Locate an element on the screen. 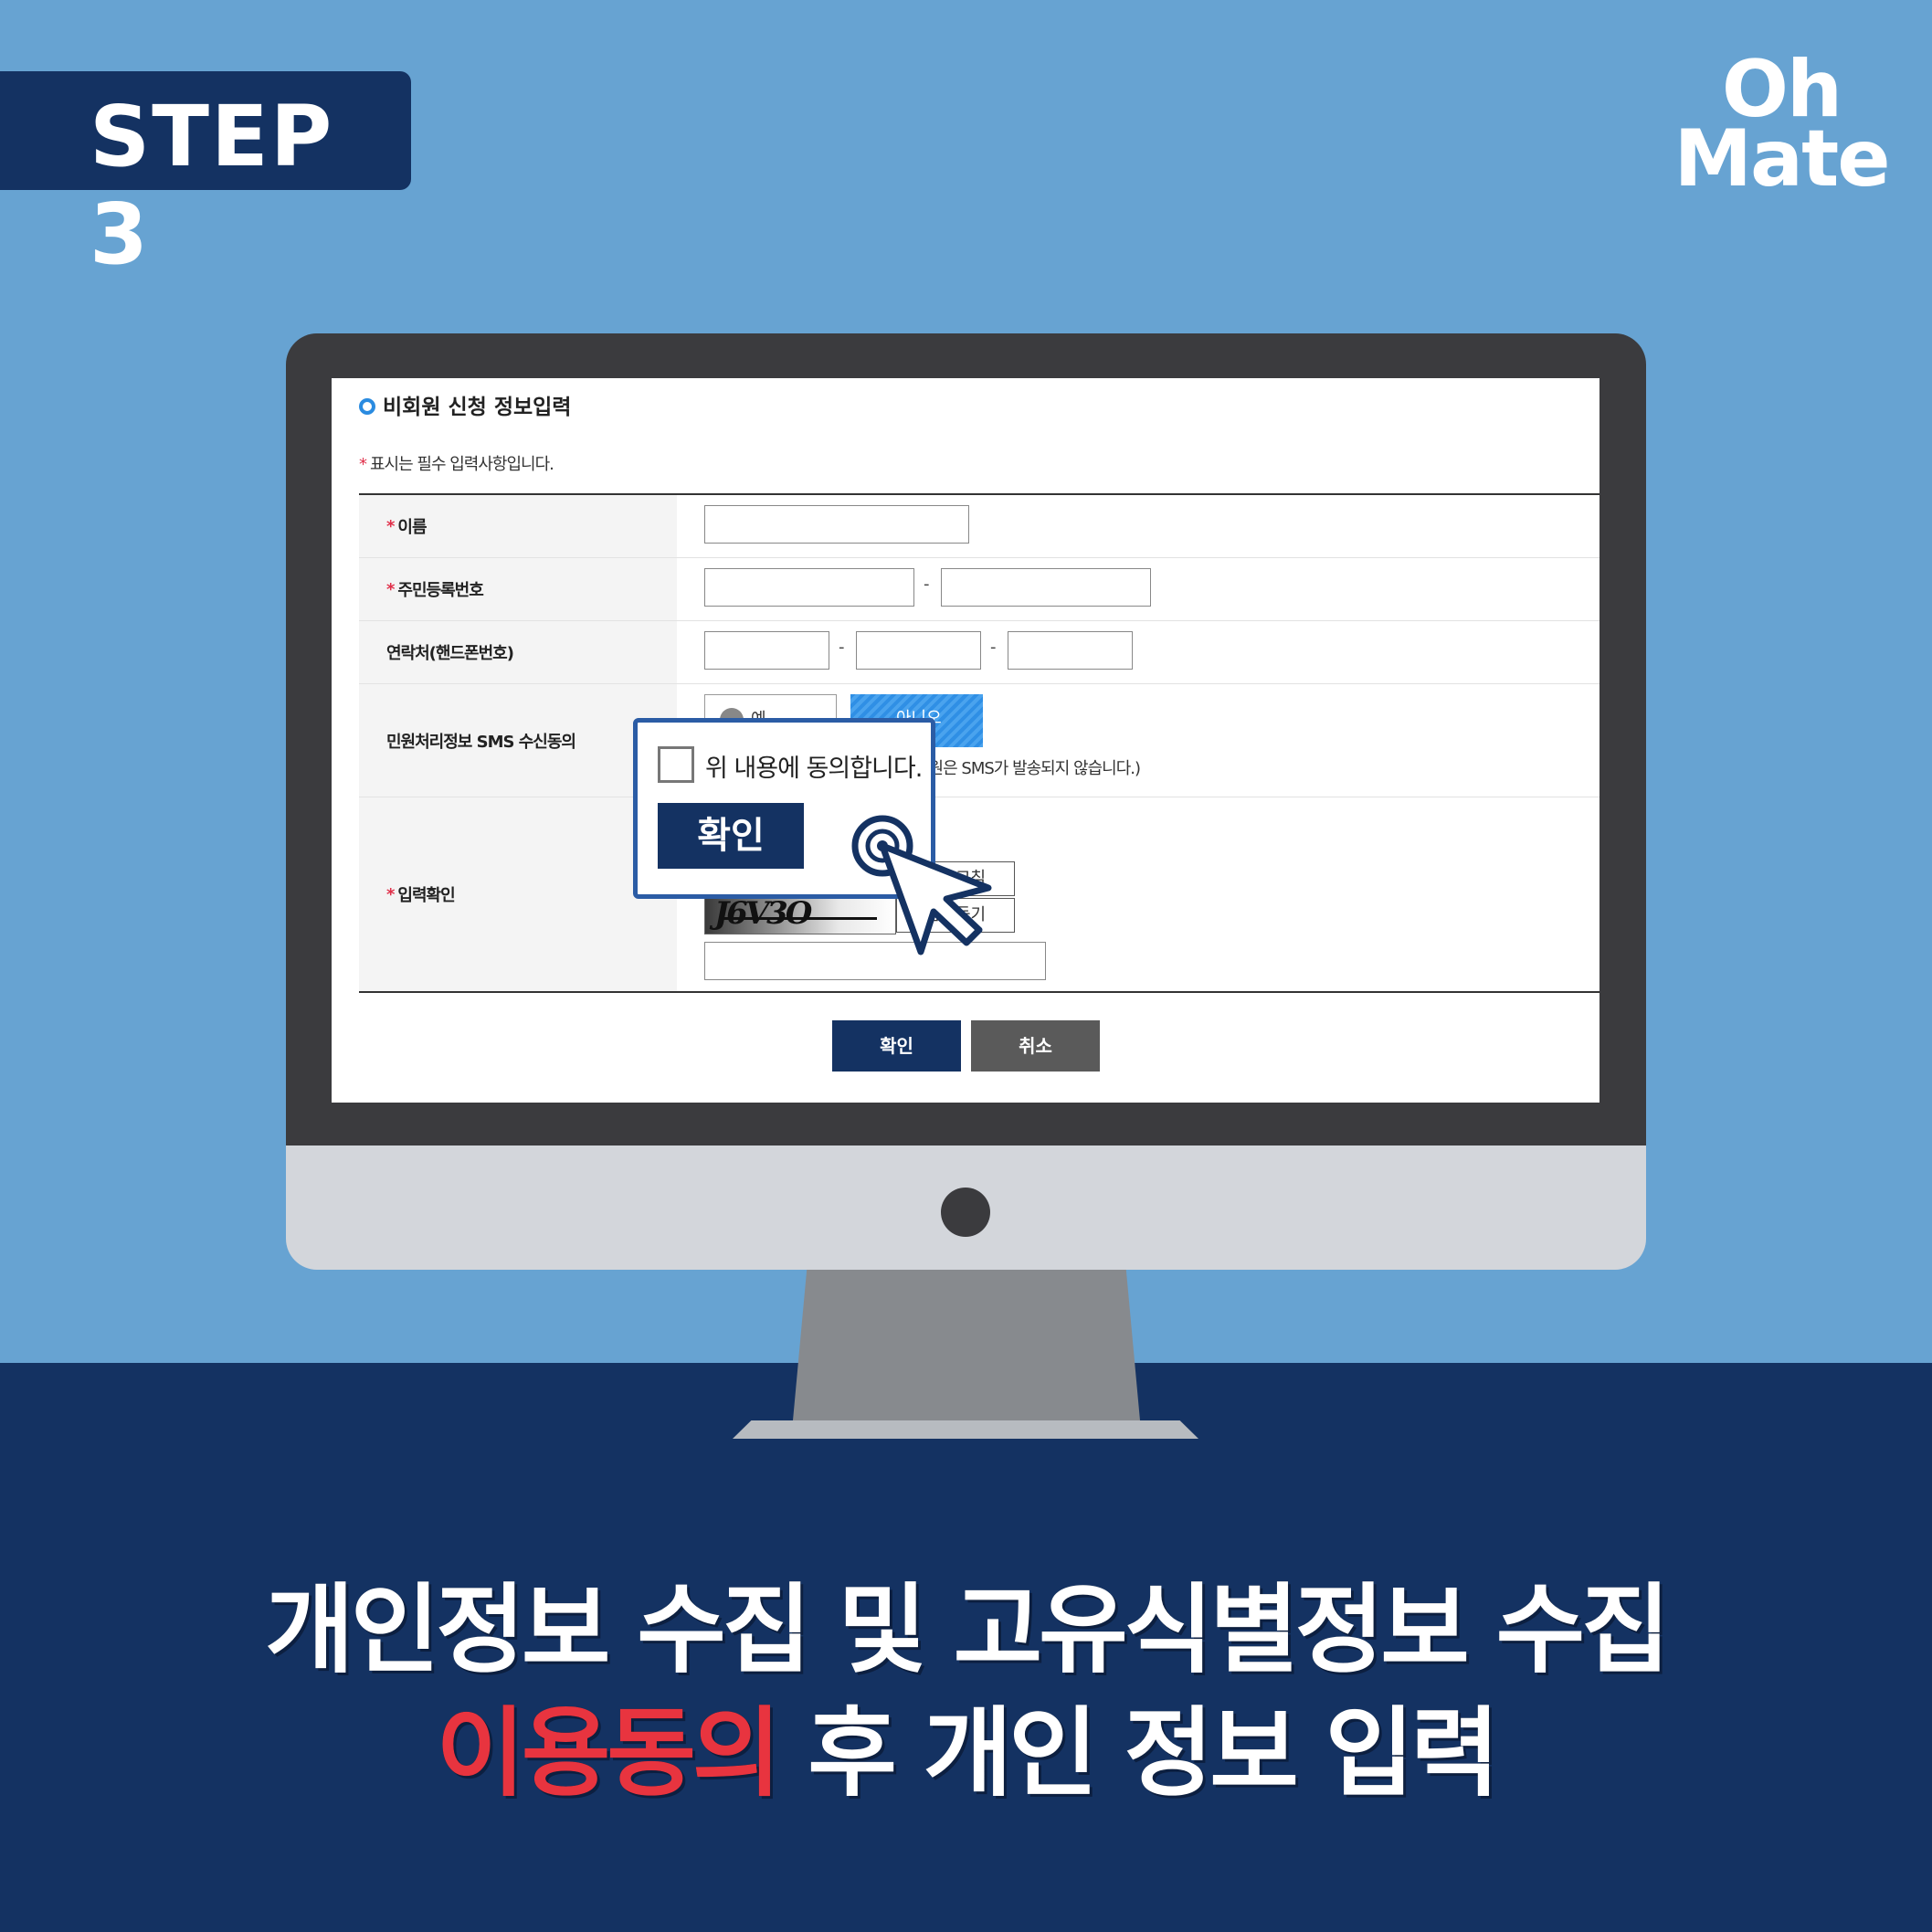  name-input is located at coordinates (837, 524).